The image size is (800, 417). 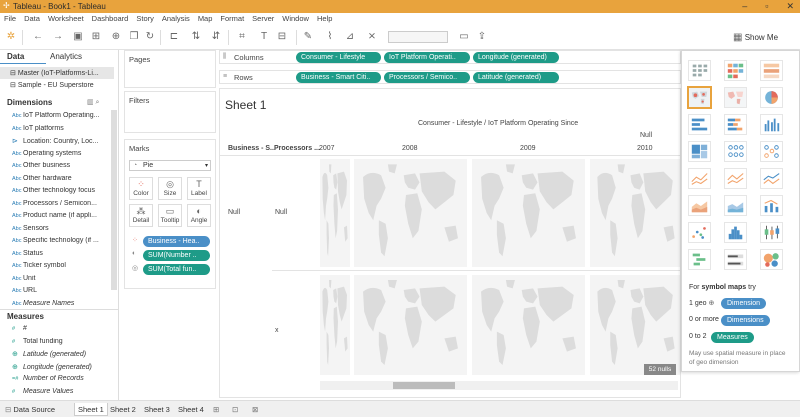 I want to click on close-icon: ✕, so click(x=790, y=6).